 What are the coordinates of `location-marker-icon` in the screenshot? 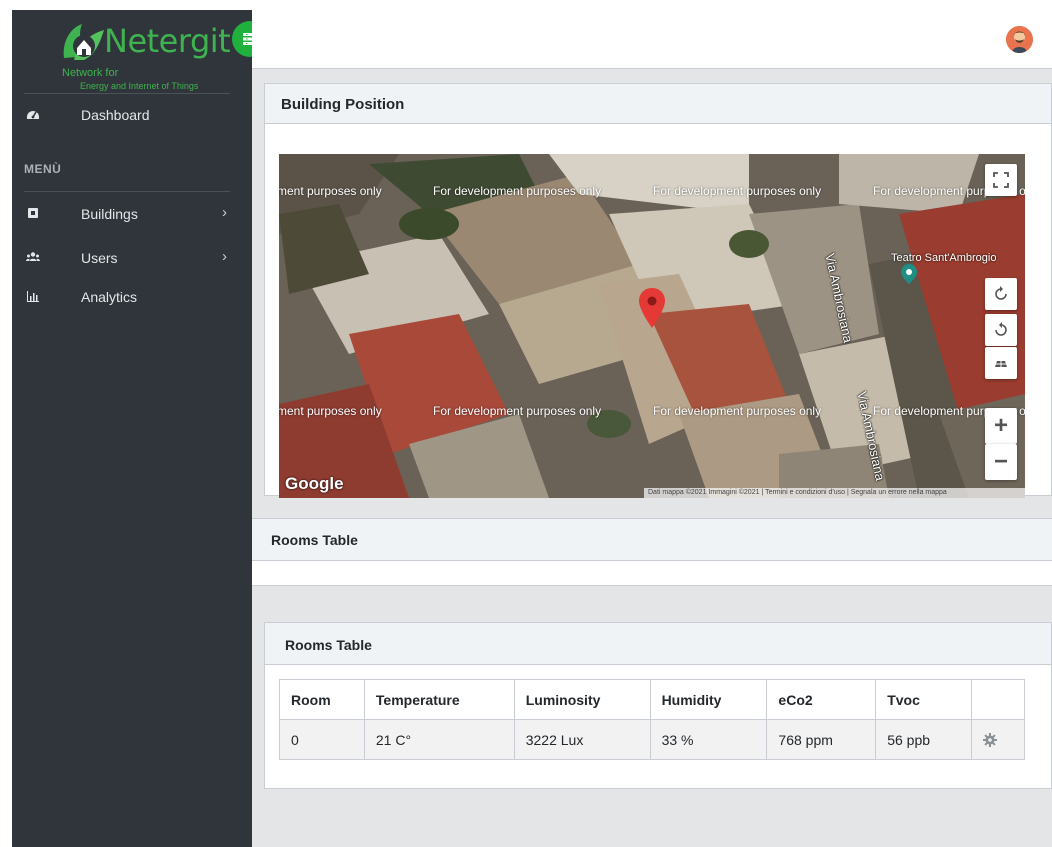 It's located at (652, 308).